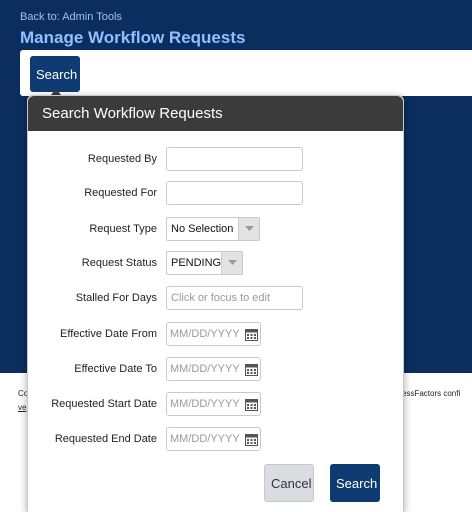 This screenshot has width=472, height=512. What do you see at coordinates (355, 483) in the screenshot?
I see `search-button: Search` at bounding box center [355, 483].